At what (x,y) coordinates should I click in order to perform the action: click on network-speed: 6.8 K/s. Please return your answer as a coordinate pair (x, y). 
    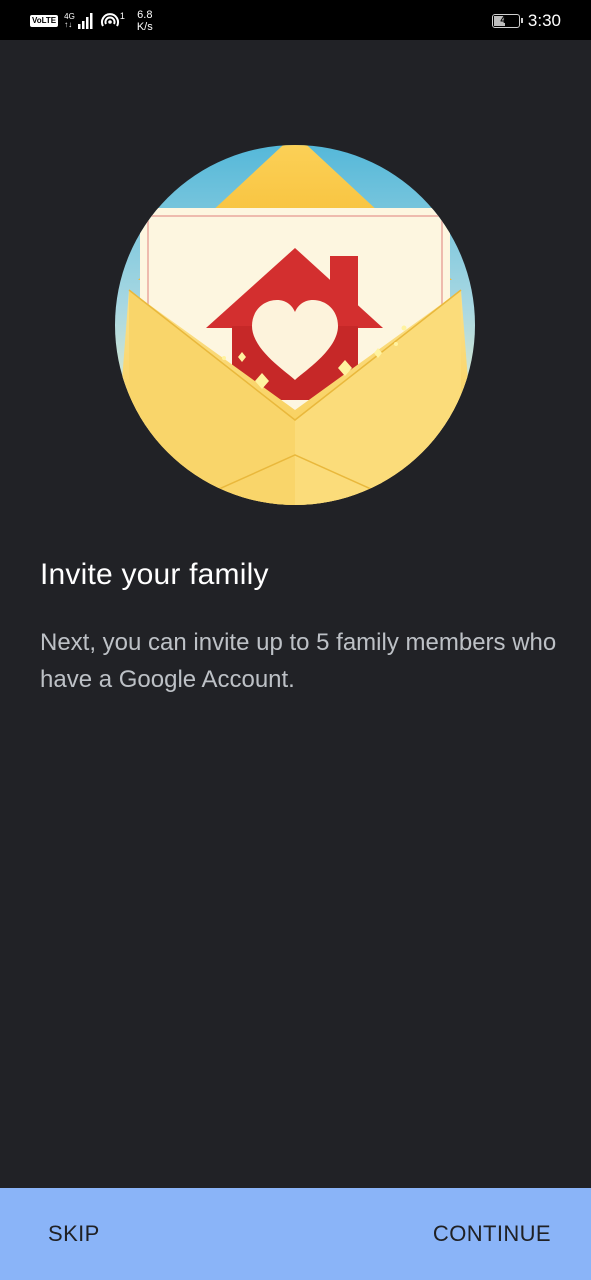
    Looking at the image, I should click on (145, 21).